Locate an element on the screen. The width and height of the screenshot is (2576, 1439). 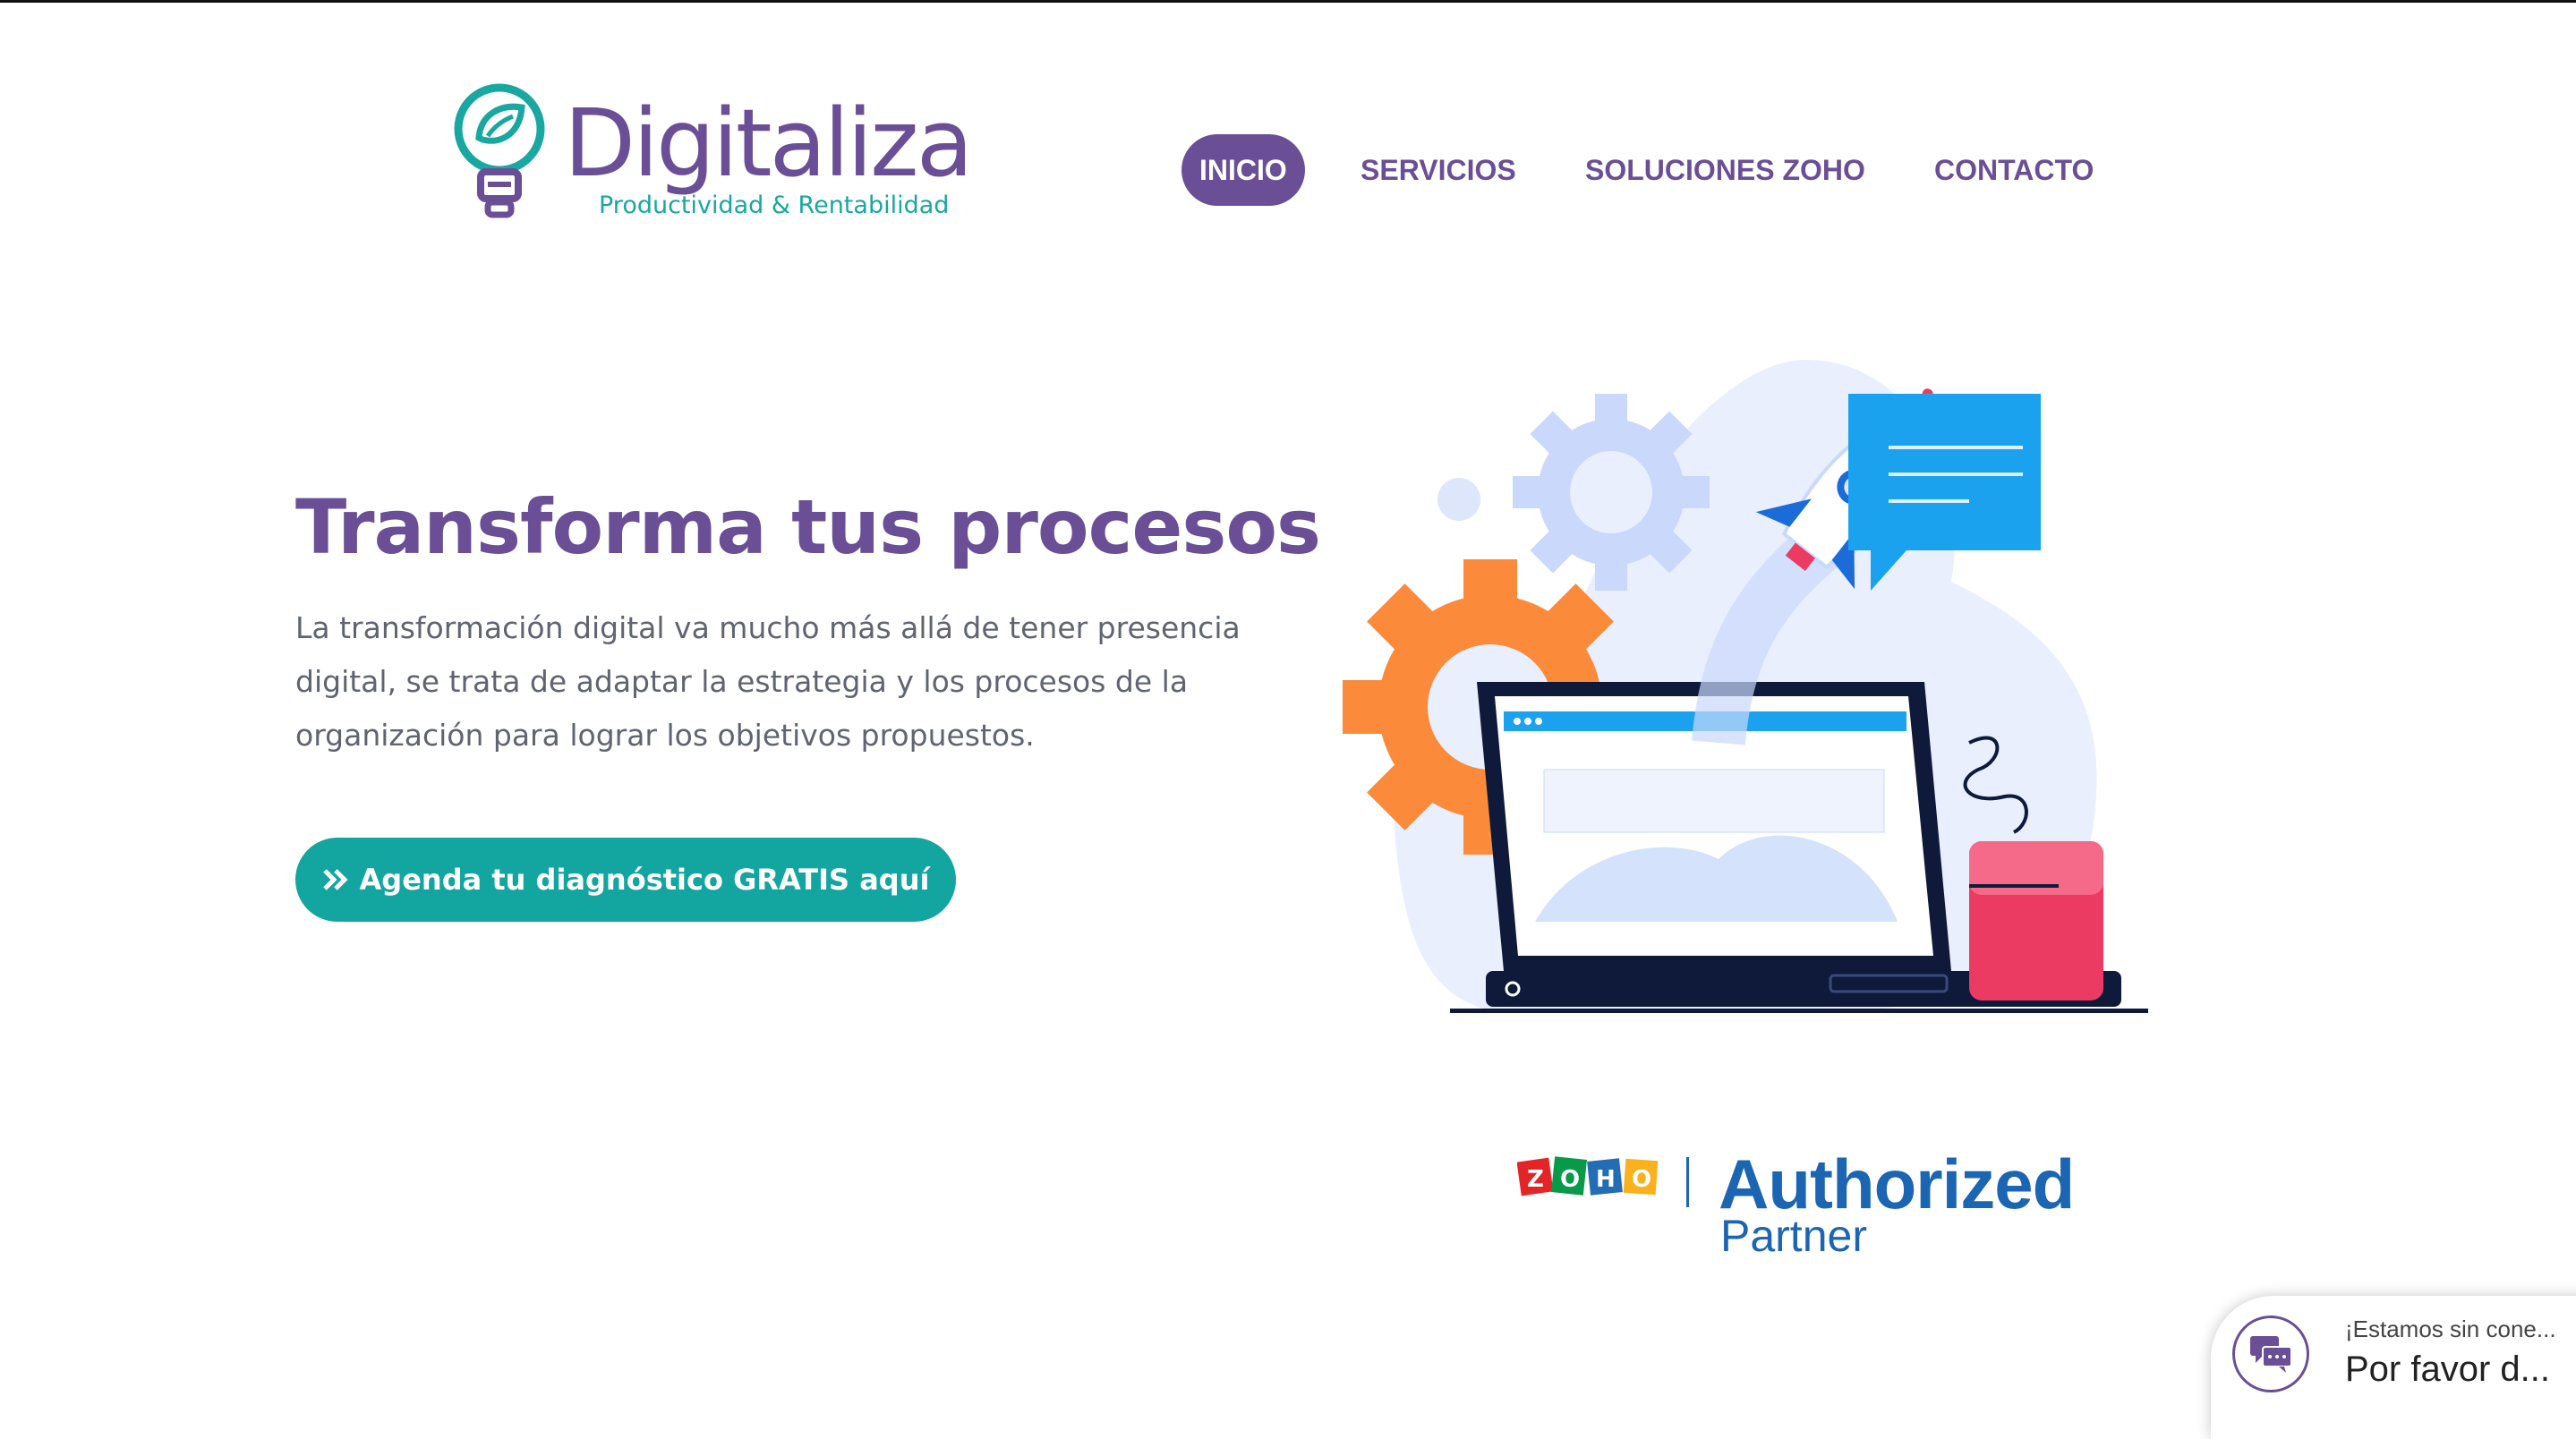
partner-subtitle: Partner is located at coordinates (1793, 1236).